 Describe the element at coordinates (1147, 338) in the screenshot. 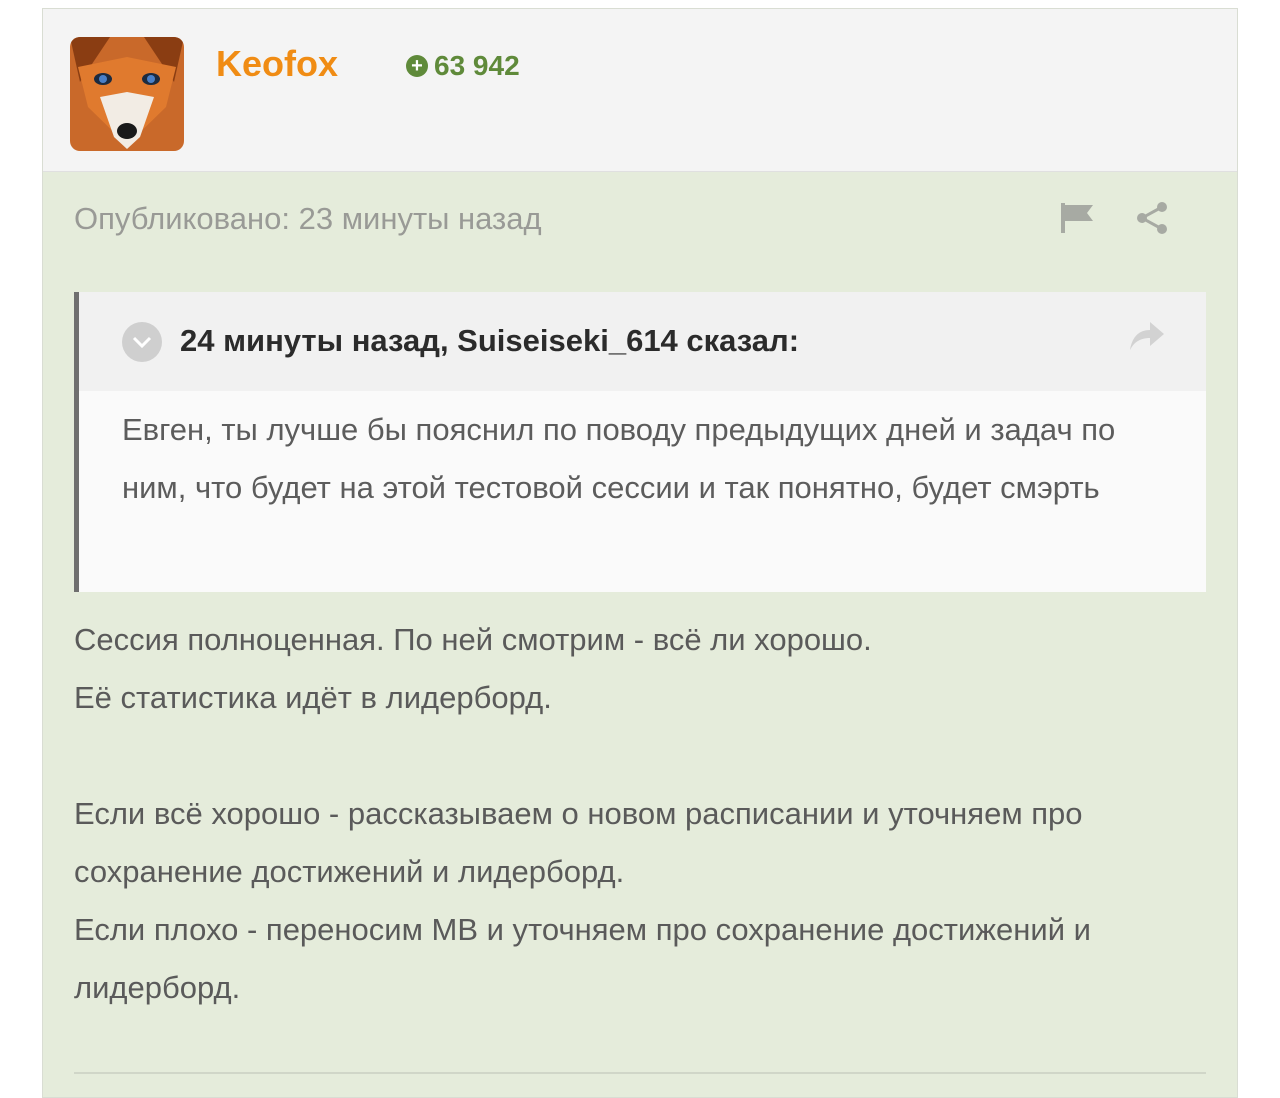

I see `go-to-quote-icon` at that location.